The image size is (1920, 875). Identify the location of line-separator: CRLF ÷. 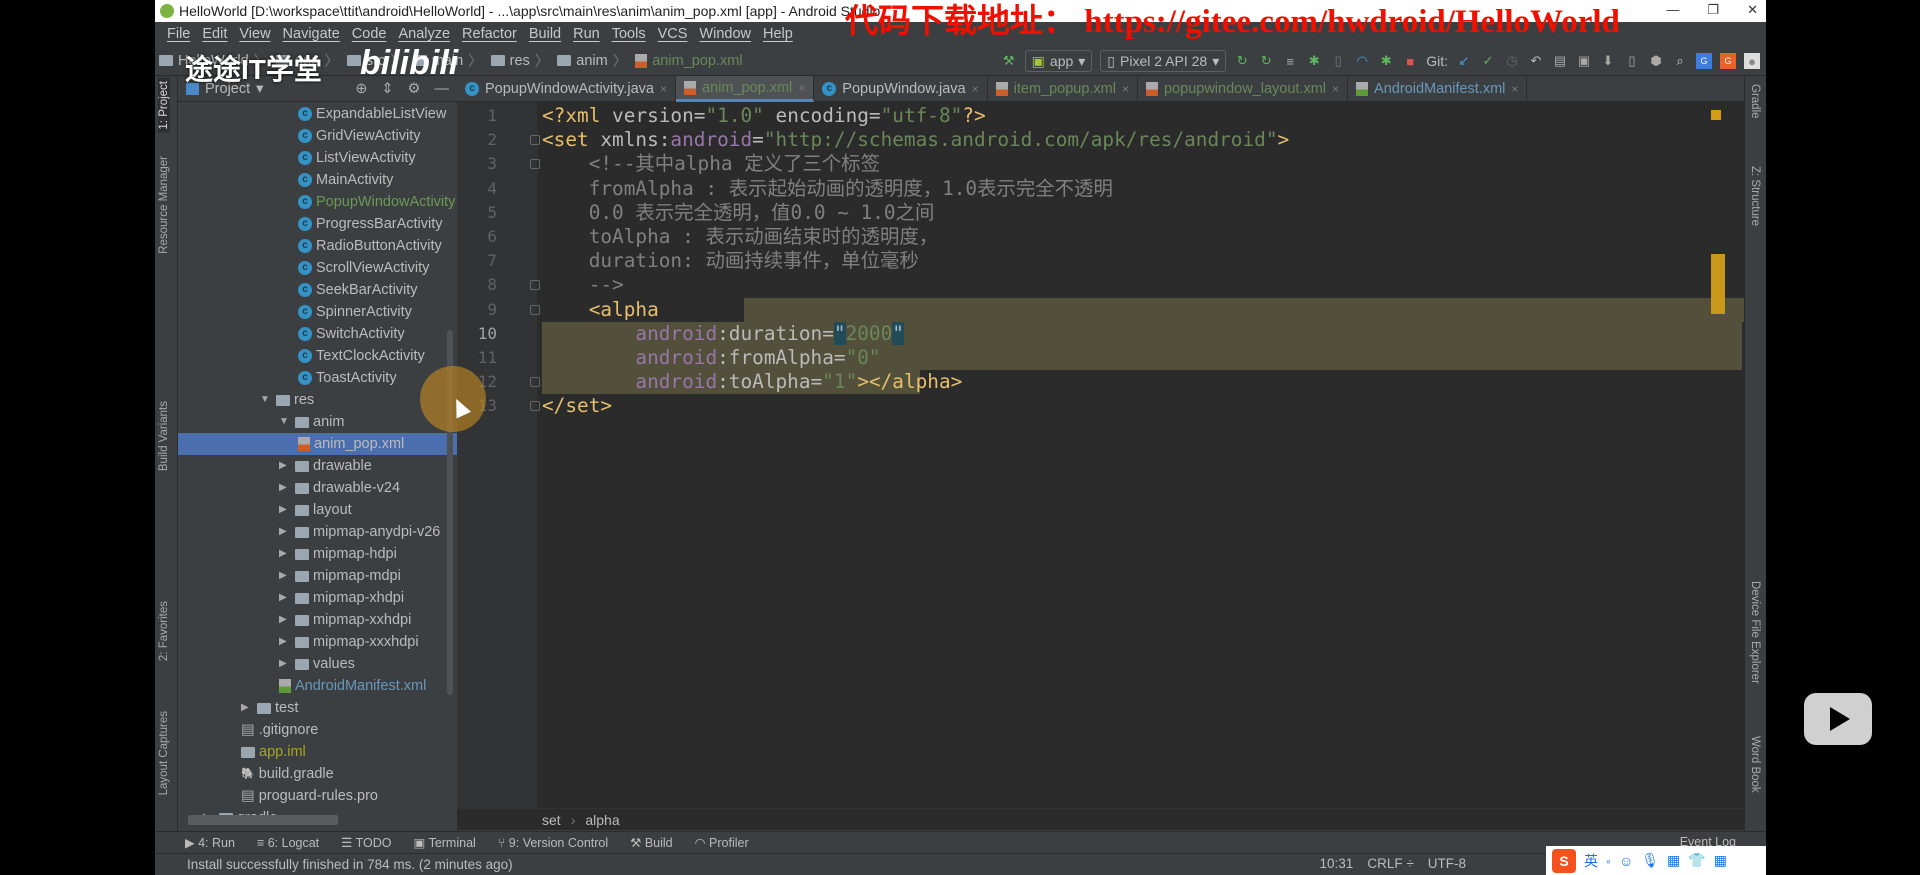
(1390, 864).